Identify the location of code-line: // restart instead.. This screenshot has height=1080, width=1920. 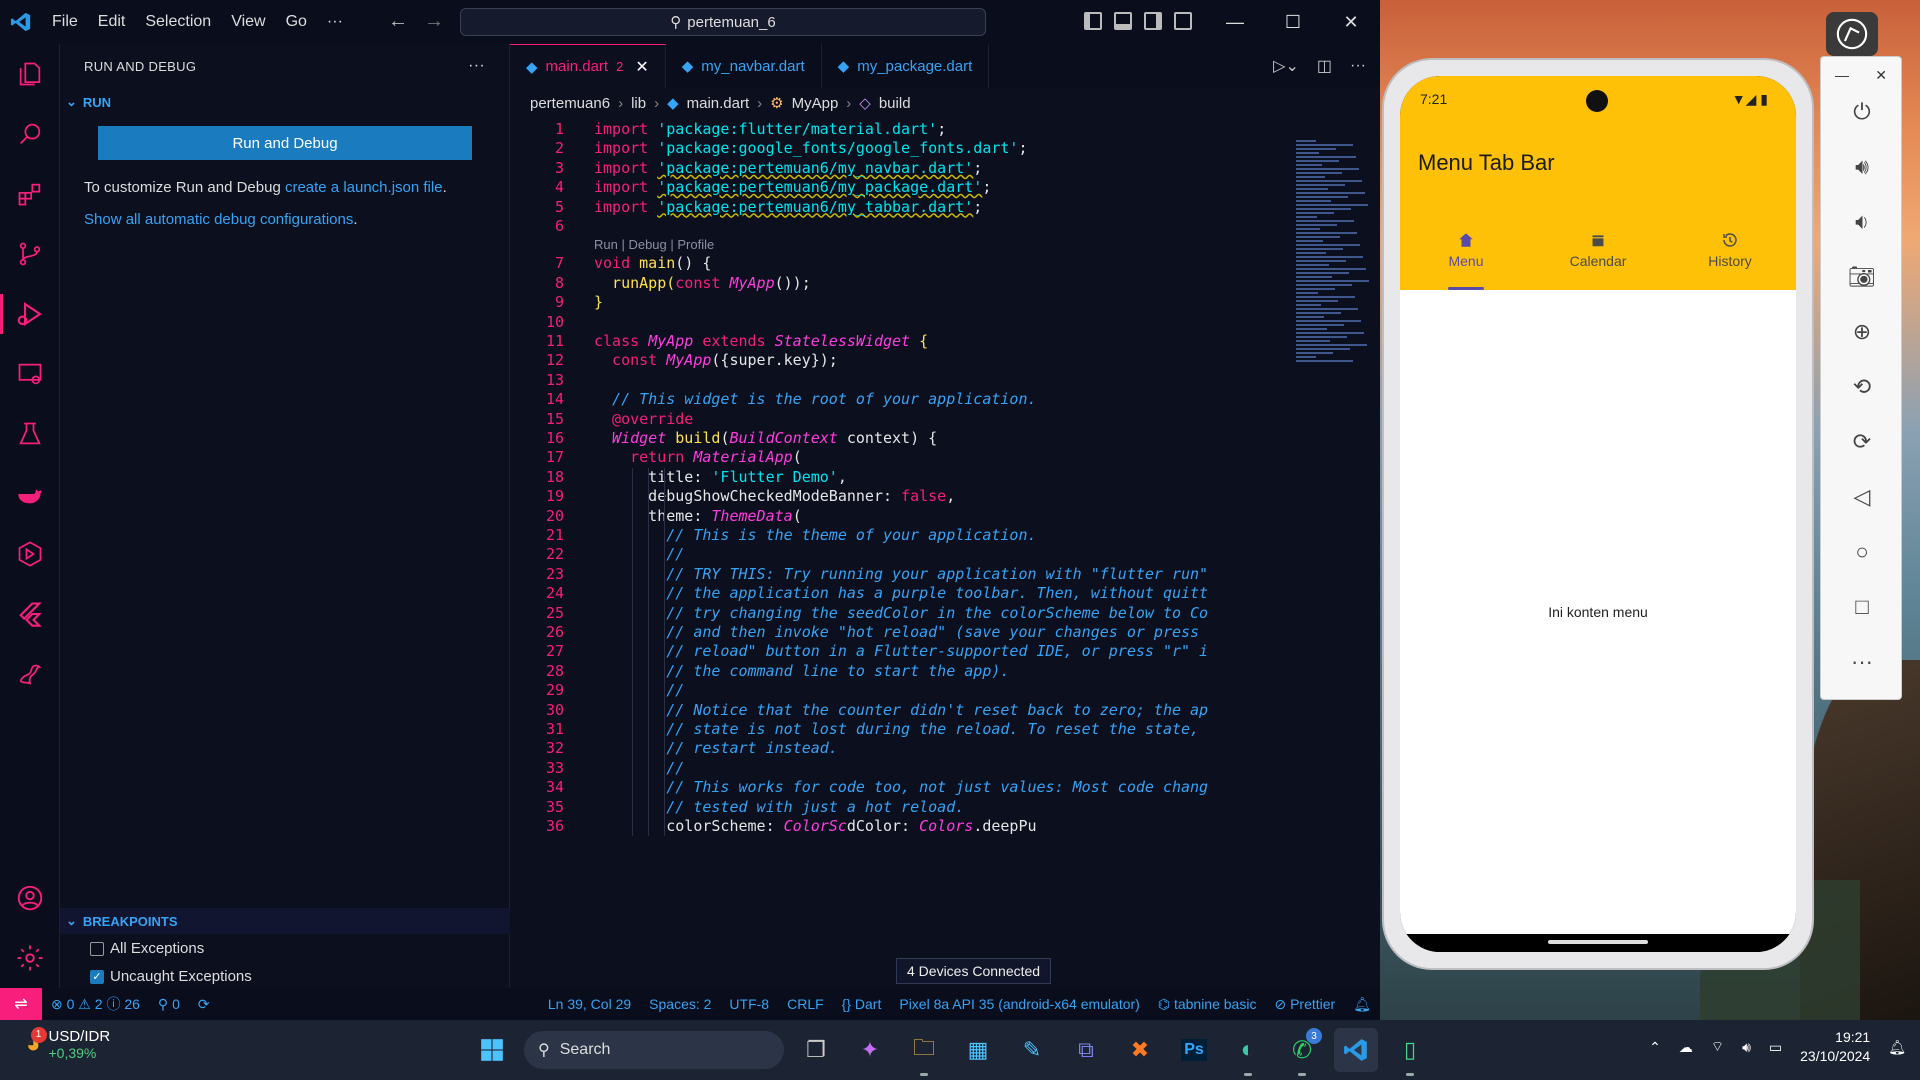
(716, 748).